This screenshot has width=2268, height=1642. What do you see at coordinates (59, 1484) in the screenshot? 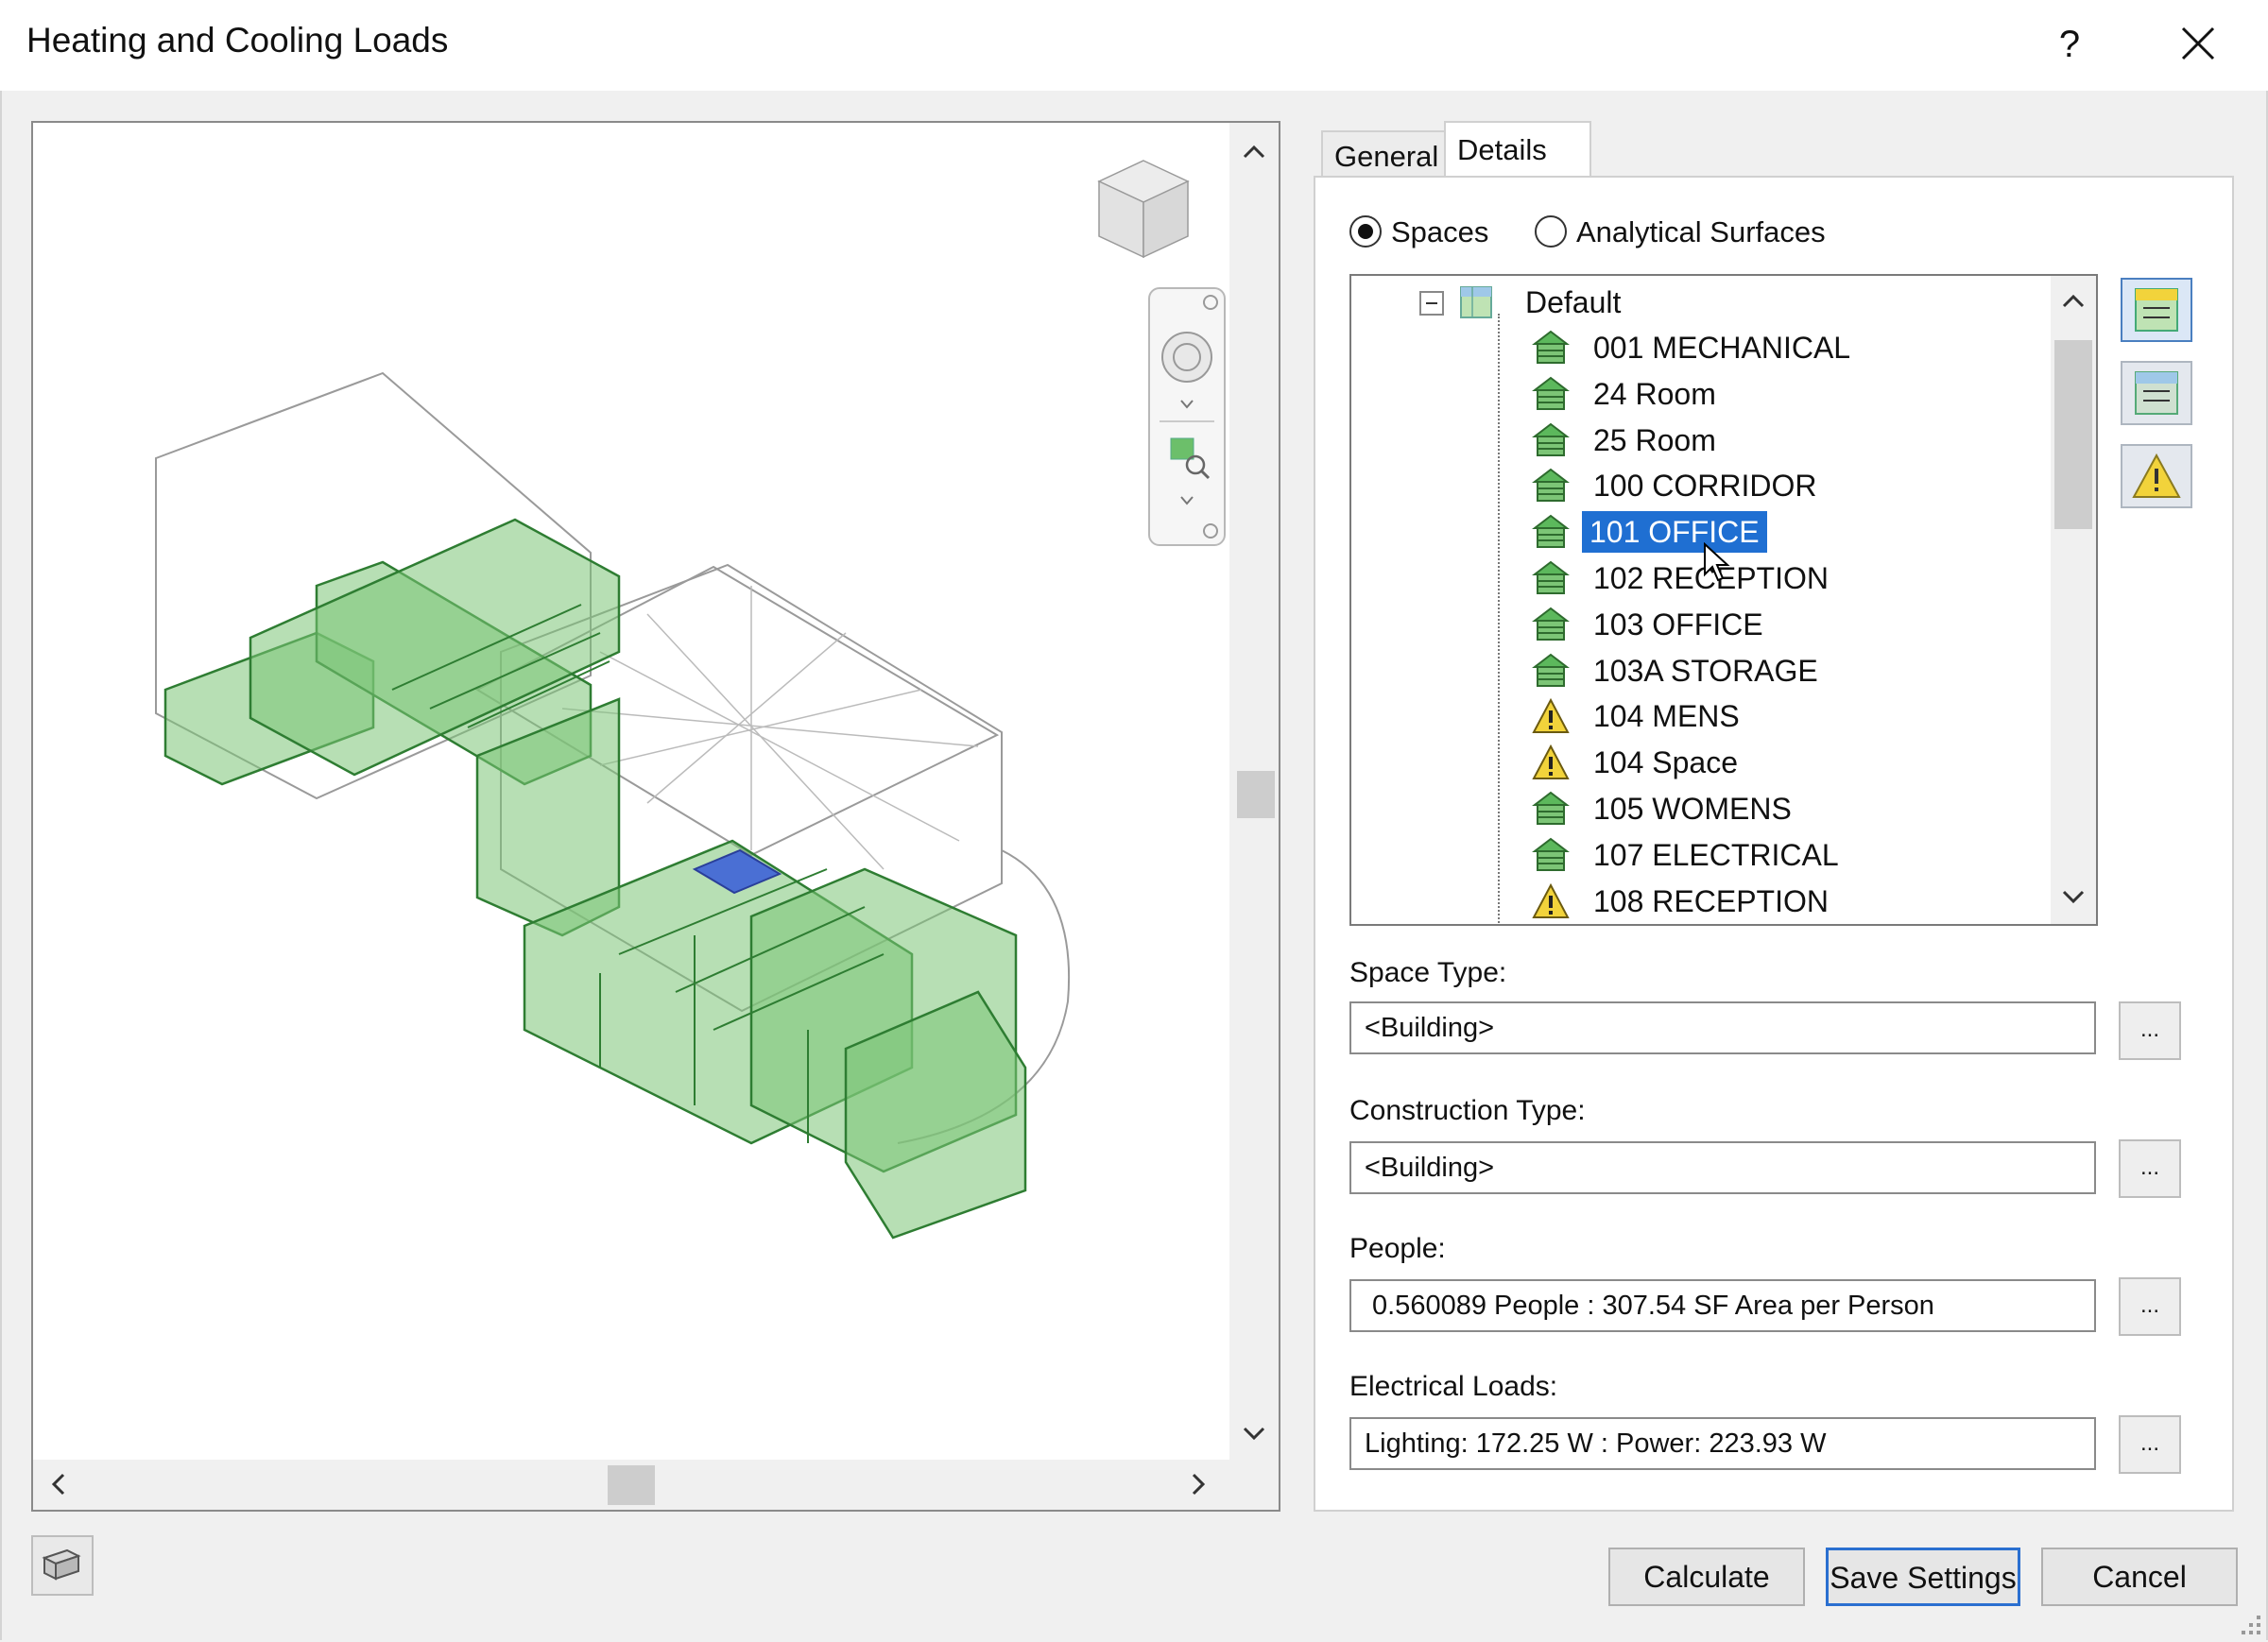
I see `scroll-left-icon` at bounding box center [59, 1484].